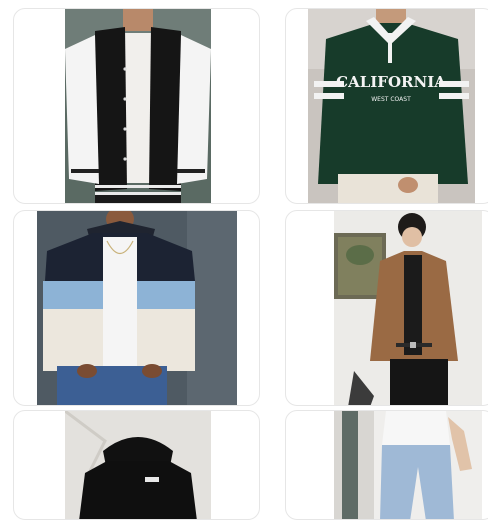 This screenshot has height=520, width=488. What do you see at coordinates (391, 99) in the screenshot?
I see `shirt-print-subtitle: WEST COAST` at bounding box center [391, 99].